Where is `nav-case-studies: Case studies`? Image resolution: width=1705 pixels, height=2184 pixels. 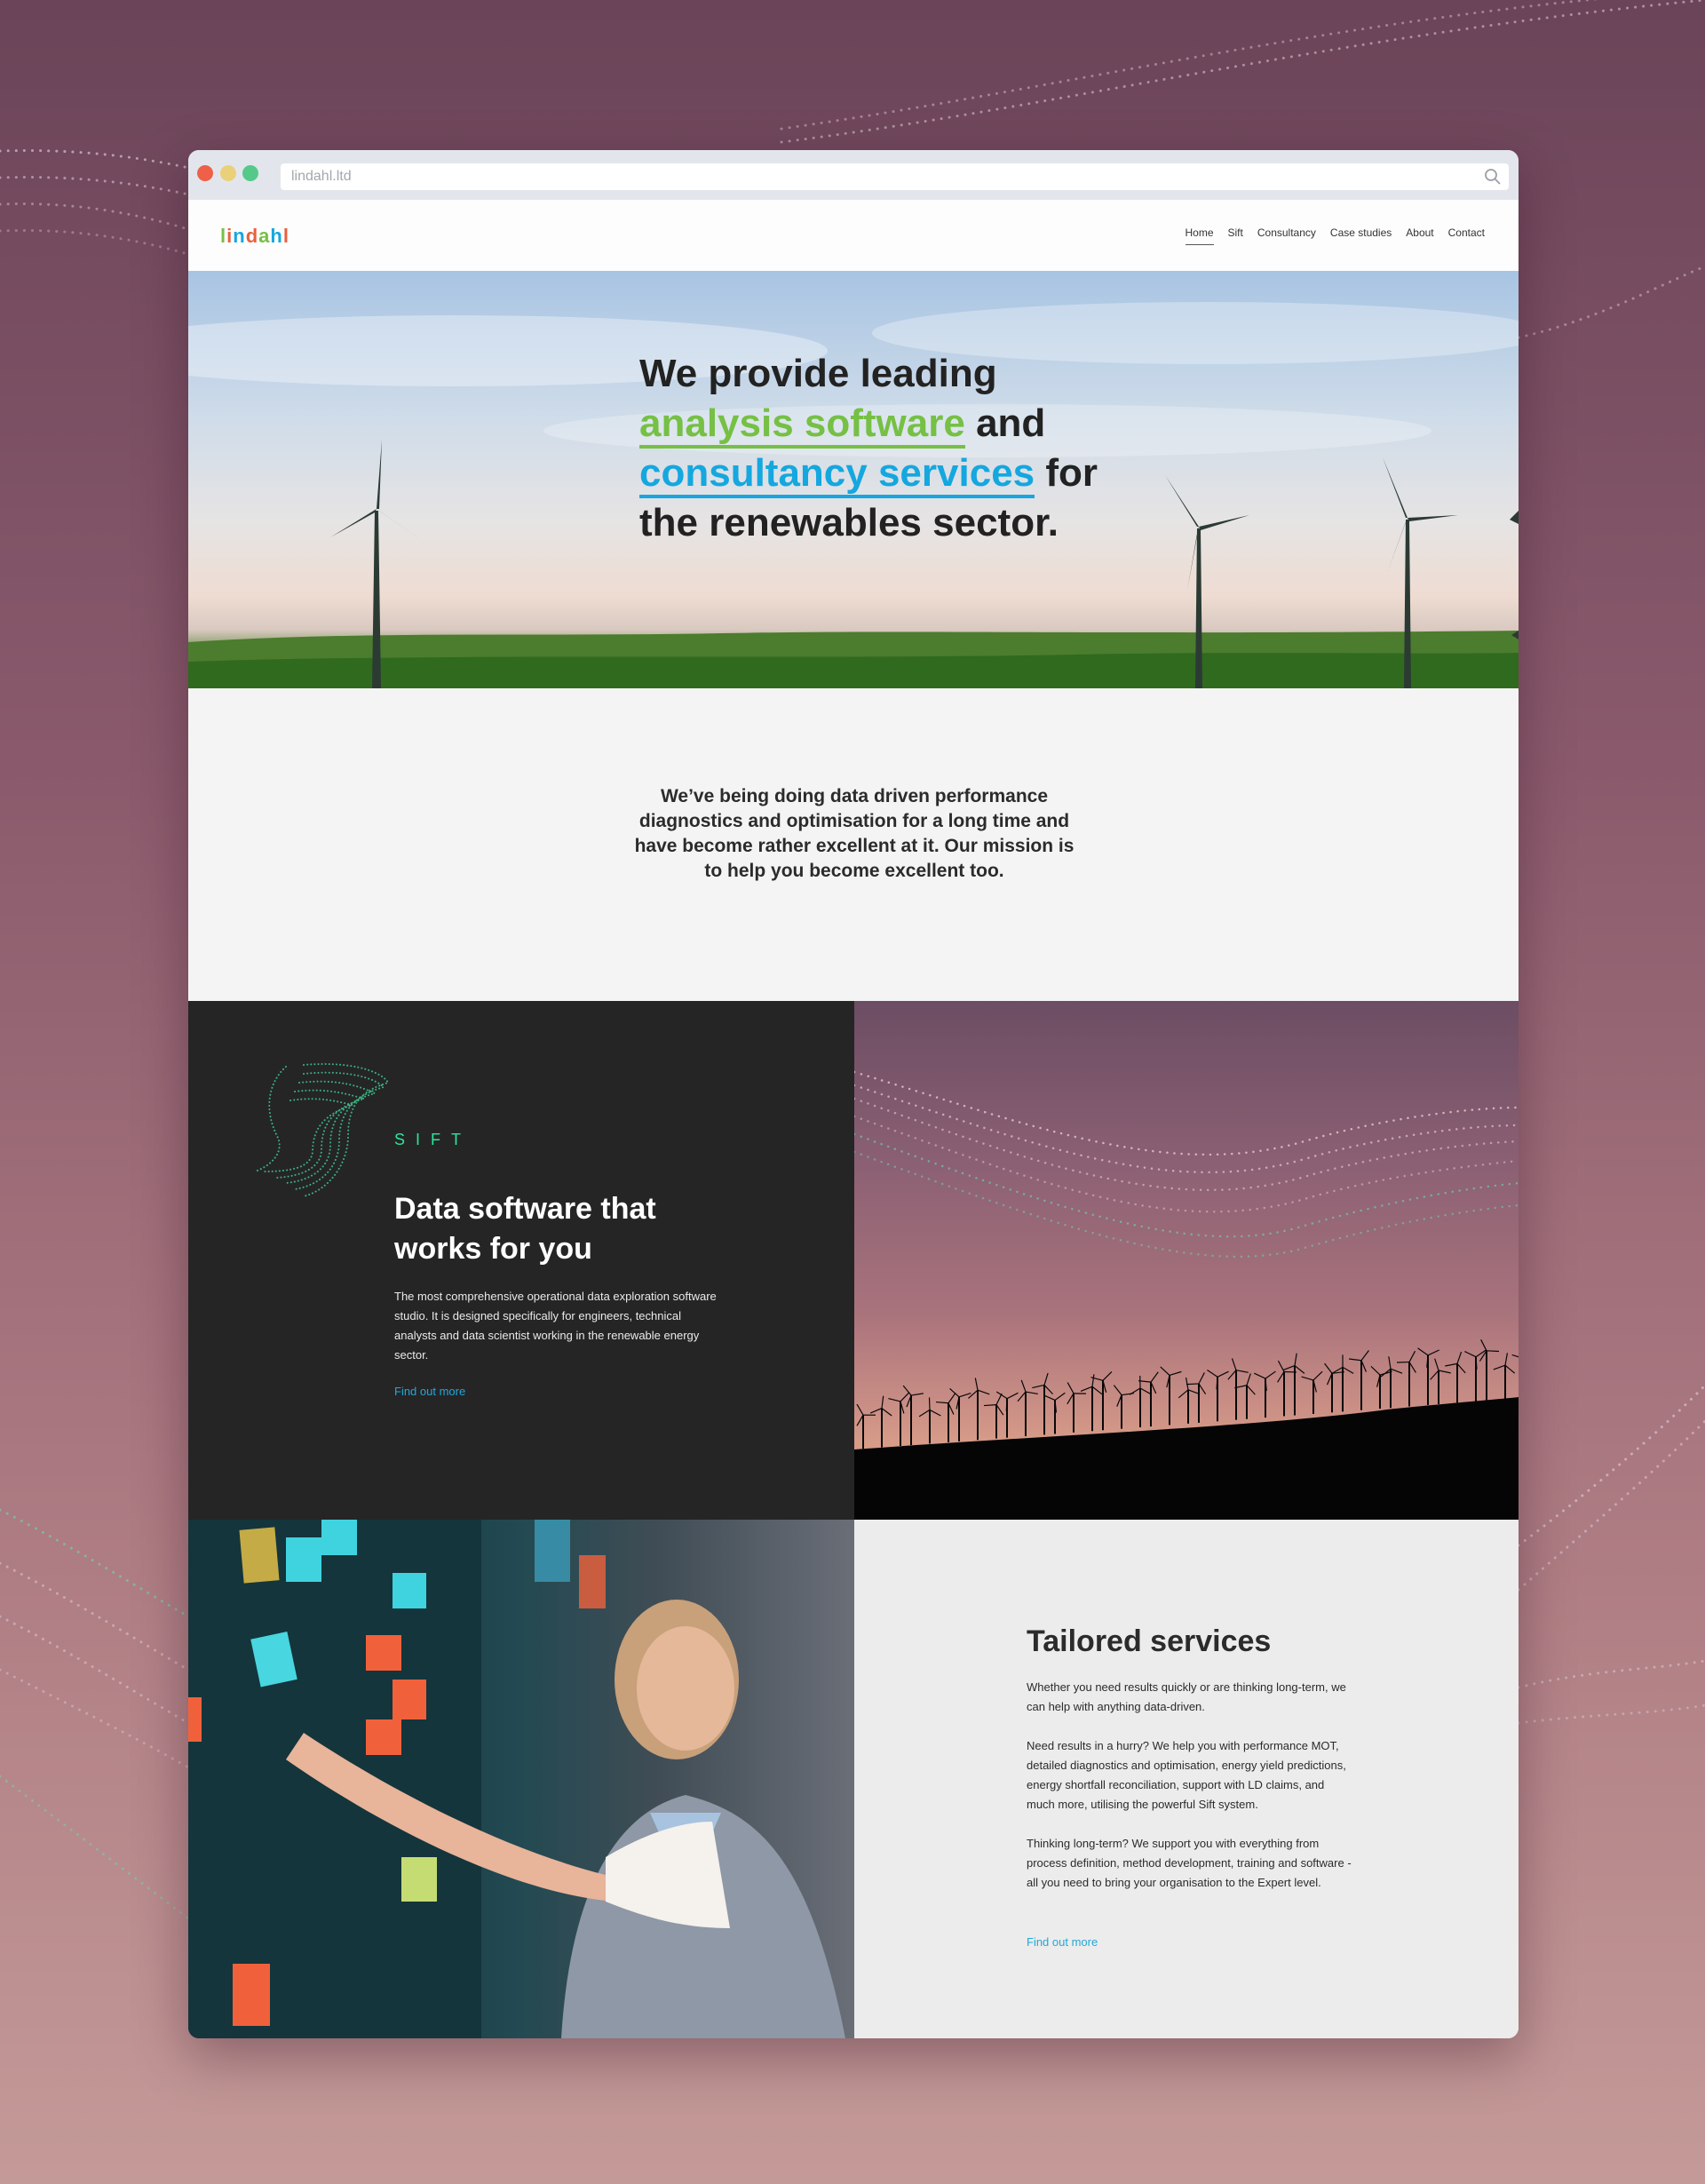
nav-case-studies: Case studies is located at coordinates (1361, 235).